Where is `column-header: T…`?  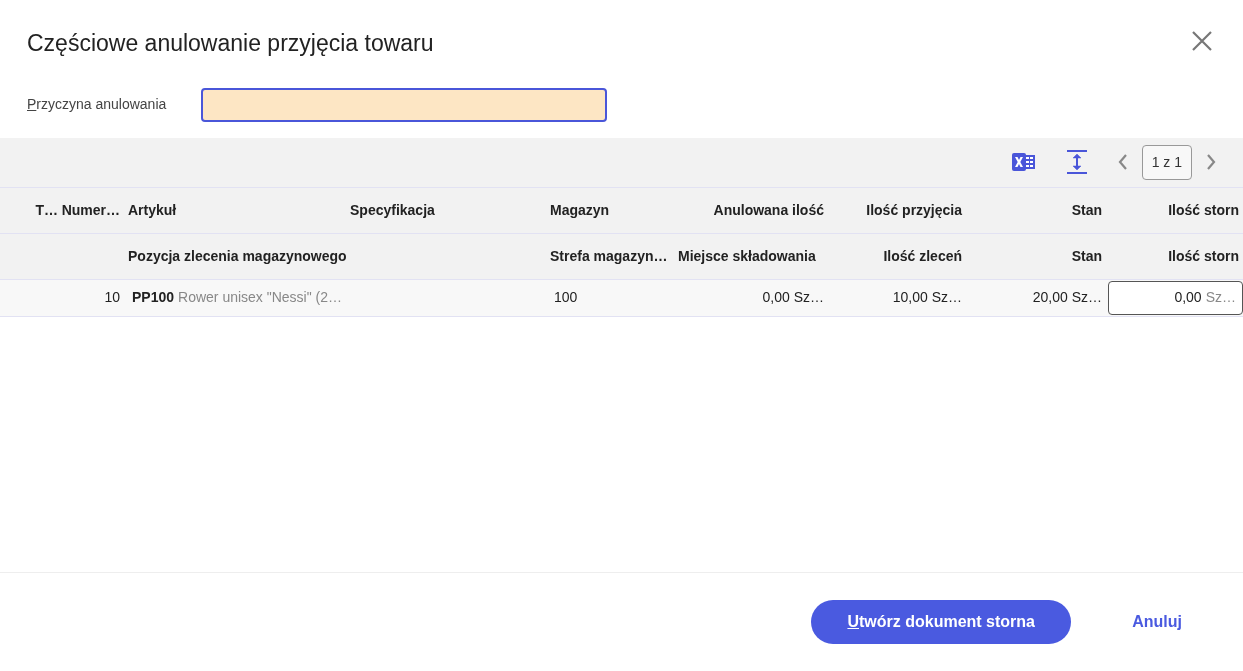 column-header: T… is located at coordinates (31, 210).